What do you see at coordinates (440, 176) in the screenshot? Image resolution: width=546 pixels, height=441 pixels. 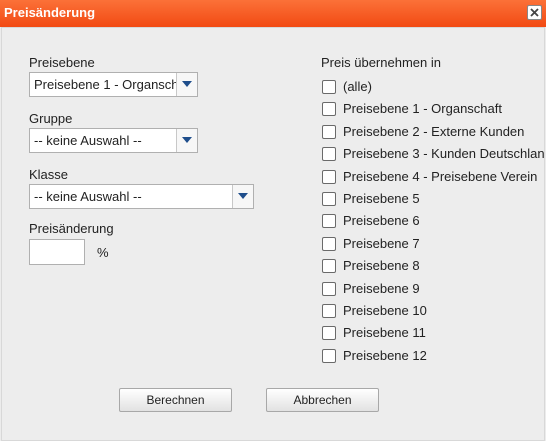 I see `price-level-label: Preisebene 4 - Preisebene Verein` at bounding box center [440, 176].